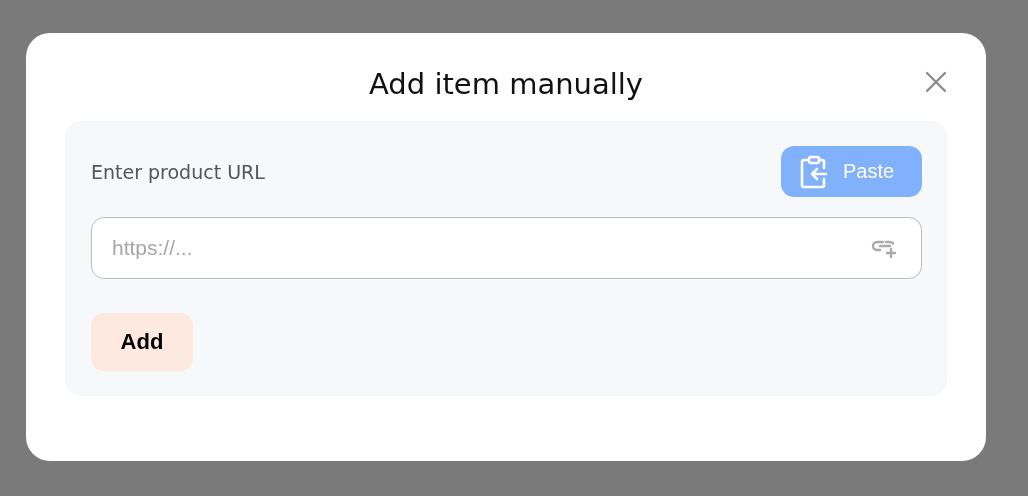  What do you see at coordinates (814, 171) in the screenshot?
I see `clipboard-arrow-icon` at bounding box center [814, 171].